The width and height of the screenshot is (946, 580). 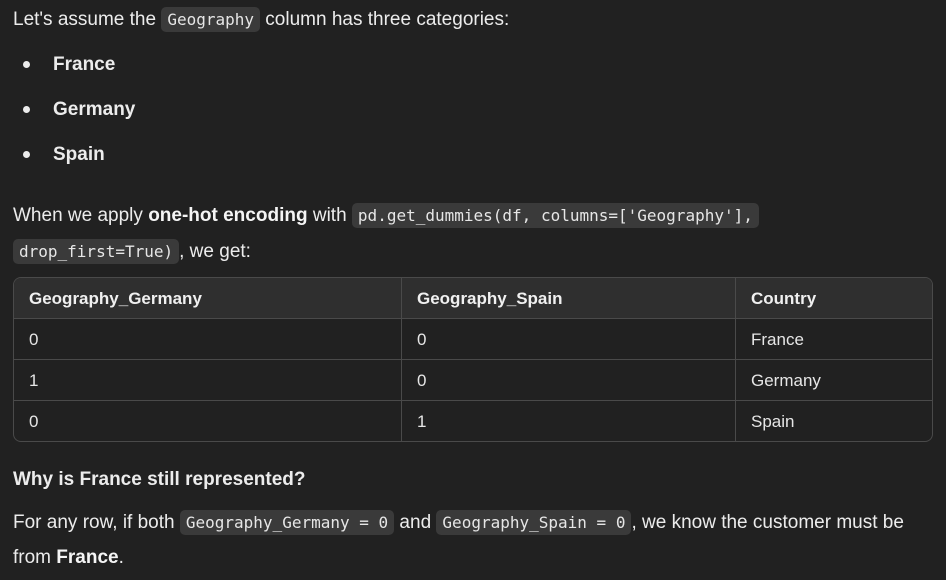 I want to click on table-row: 1 0 Germany, so click(x=473, y=380).